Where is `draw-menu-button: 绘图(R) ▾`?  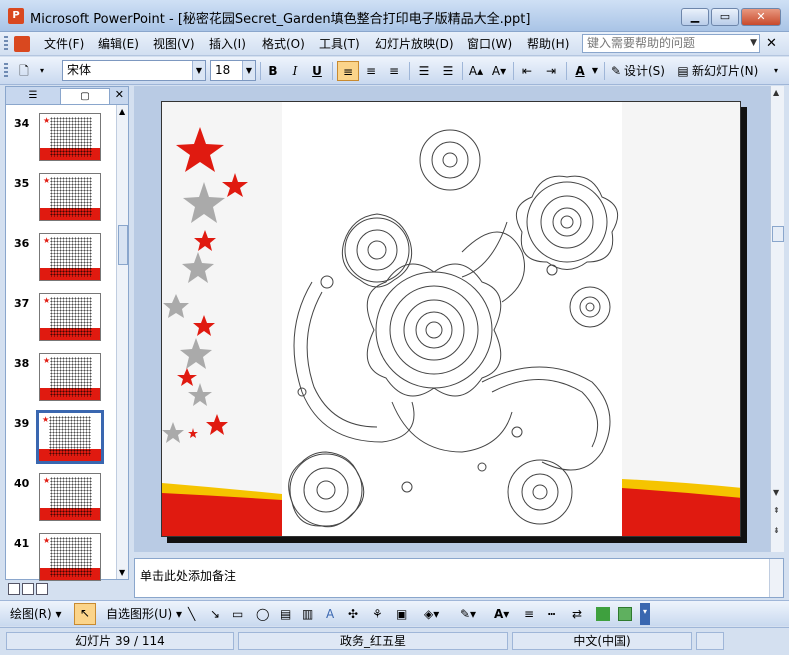
draw-menu-button: 绘图(R) ▾ is located at coordinates (36, 614).